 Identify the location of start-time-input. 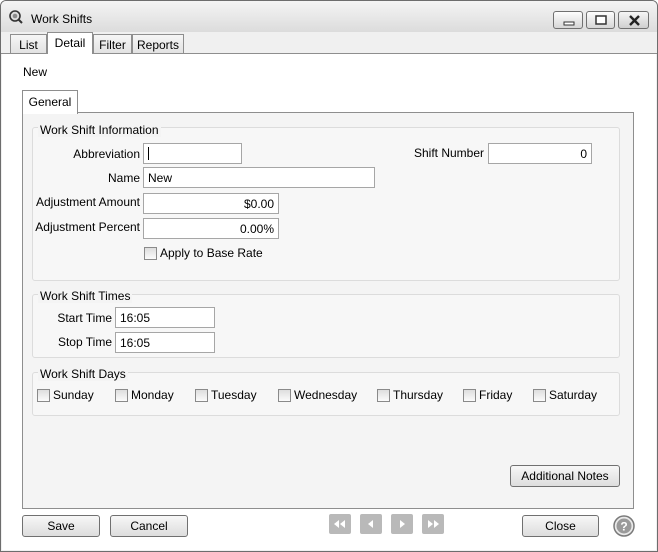
(165, 317).